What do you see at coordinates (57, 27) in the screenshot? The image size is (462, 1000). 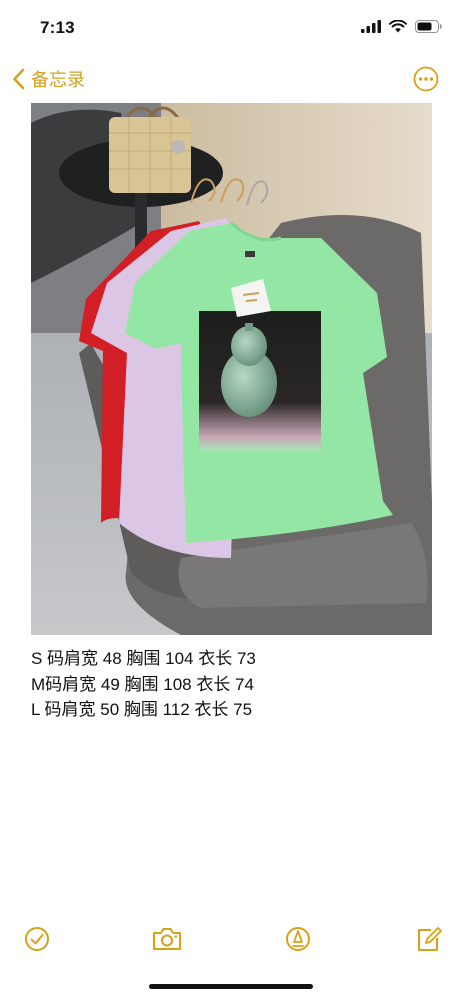 I see `status-time: 7:13` at bounding box center [57, 27].